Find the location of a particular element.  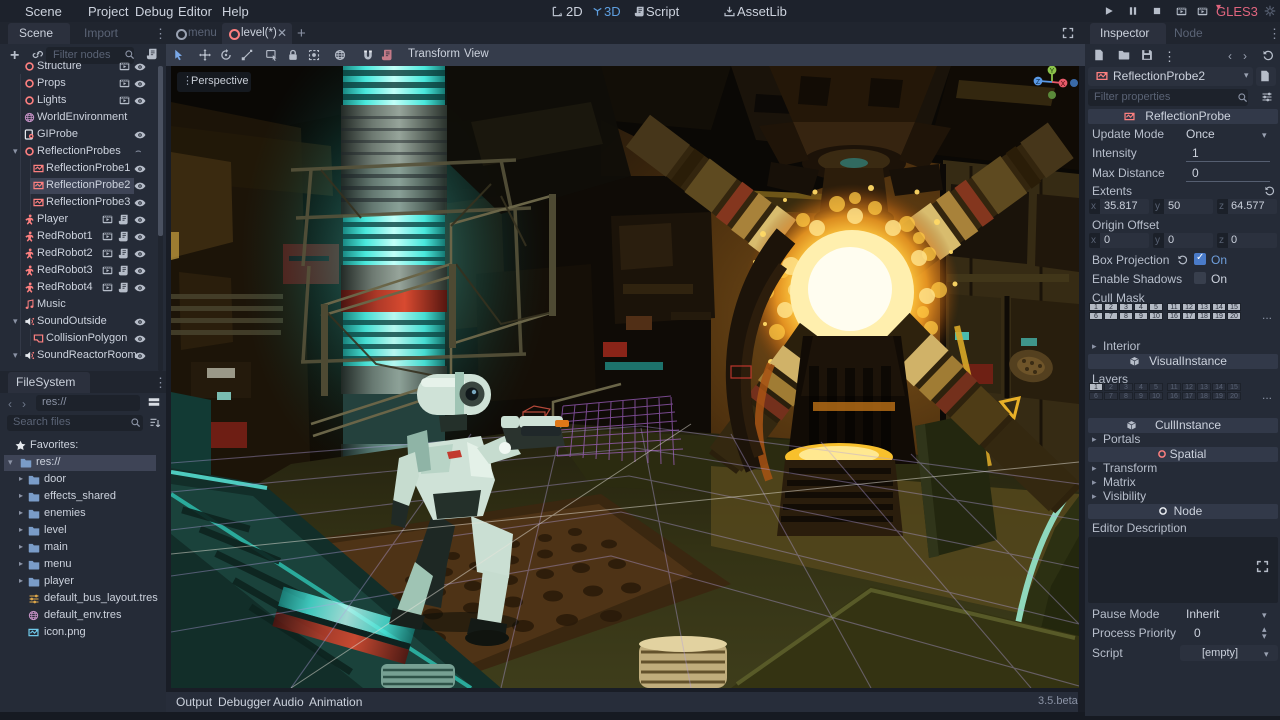

svg-text: Y is located at coordinates (1052, 71).